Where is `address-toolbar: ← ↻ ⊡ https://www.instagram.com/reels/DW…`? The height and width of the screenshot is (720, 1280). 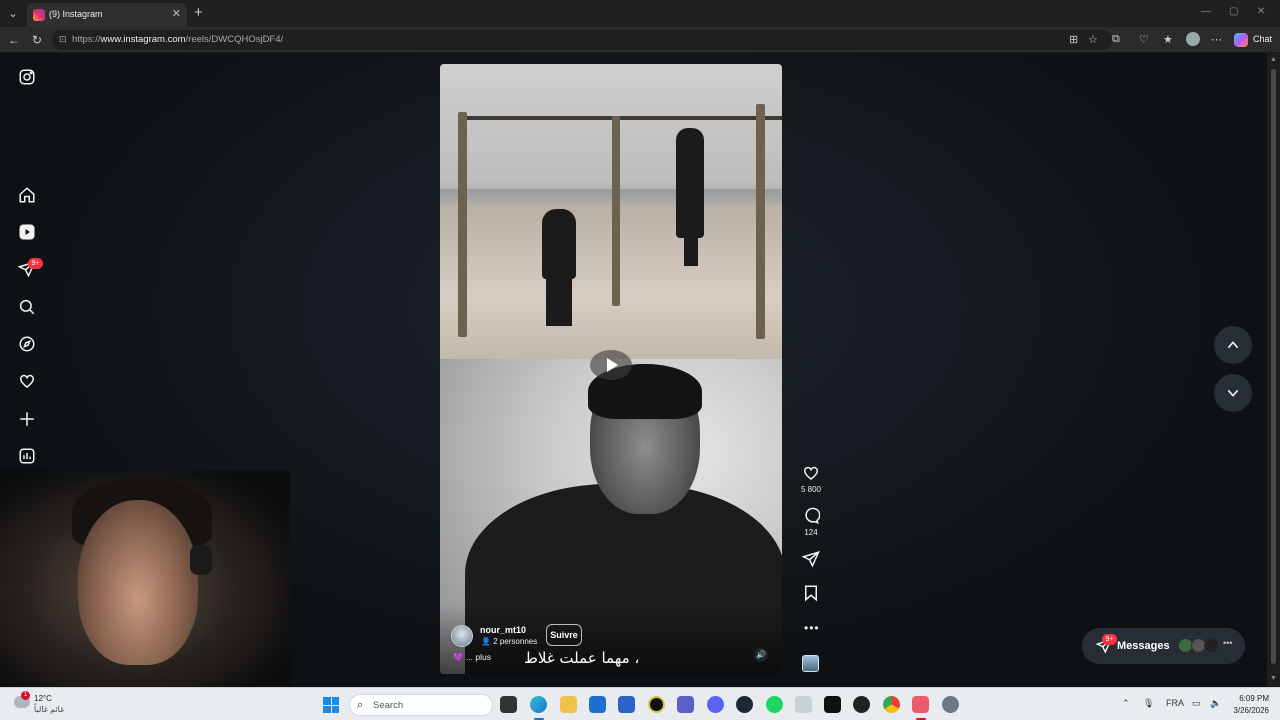
address-toolbar: ← ↻ ⊡ https://www.instagram.com/reels/DW… is located at coordinates (640, 40).